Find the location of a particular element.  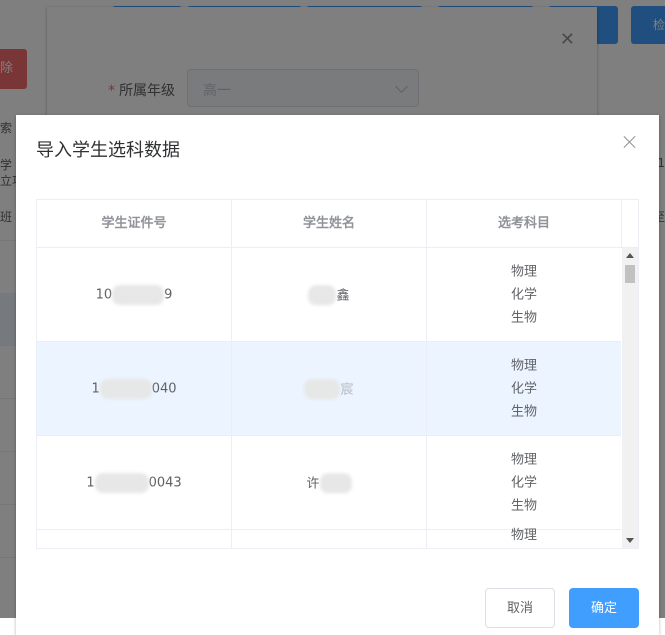

scroll-thumb is located at coordinates (630, 274).